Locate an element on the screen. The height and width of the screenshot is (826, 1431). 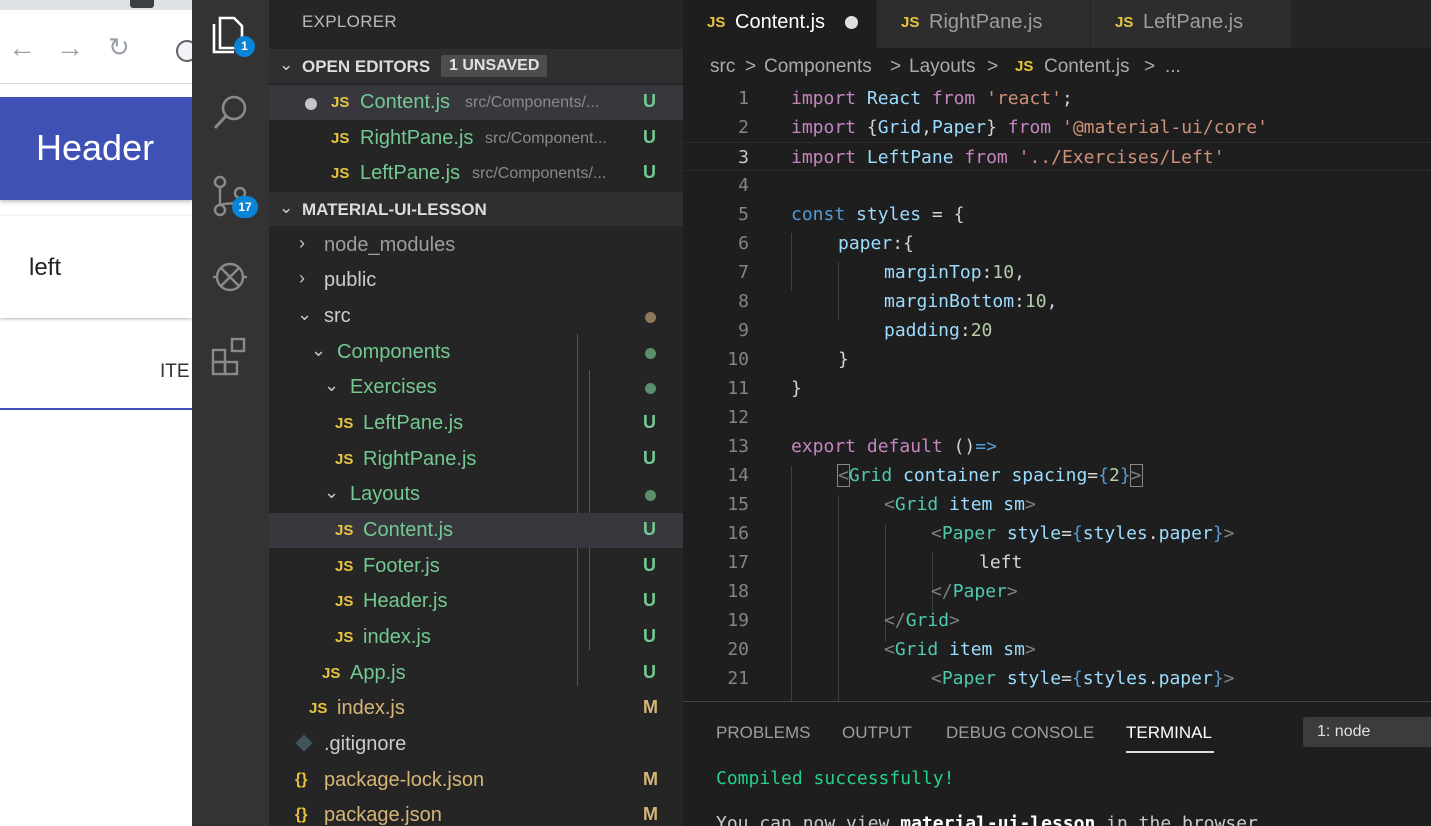
git-status: M is located at coordinates (650, 707).